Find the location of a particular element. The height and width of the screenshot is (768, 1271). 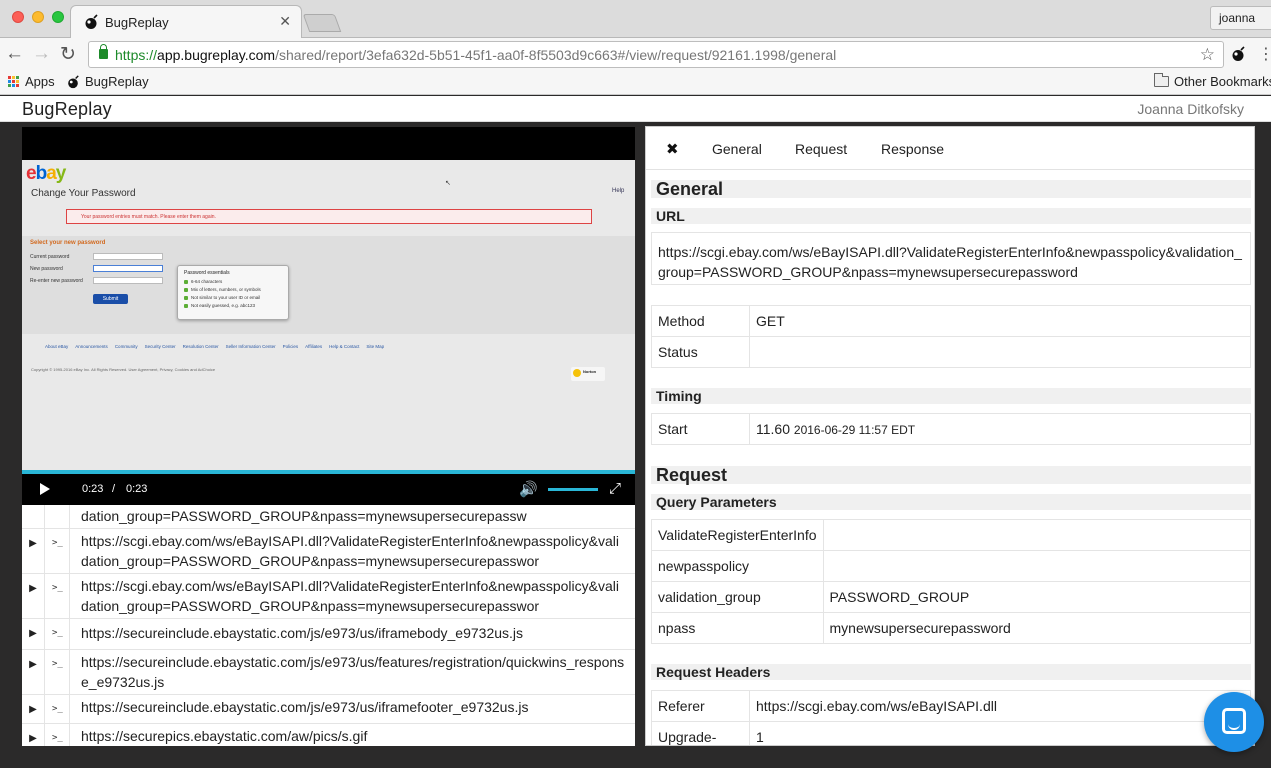

inspector-tabs: ✖ General Request Response is located at coordinates (950, 148).